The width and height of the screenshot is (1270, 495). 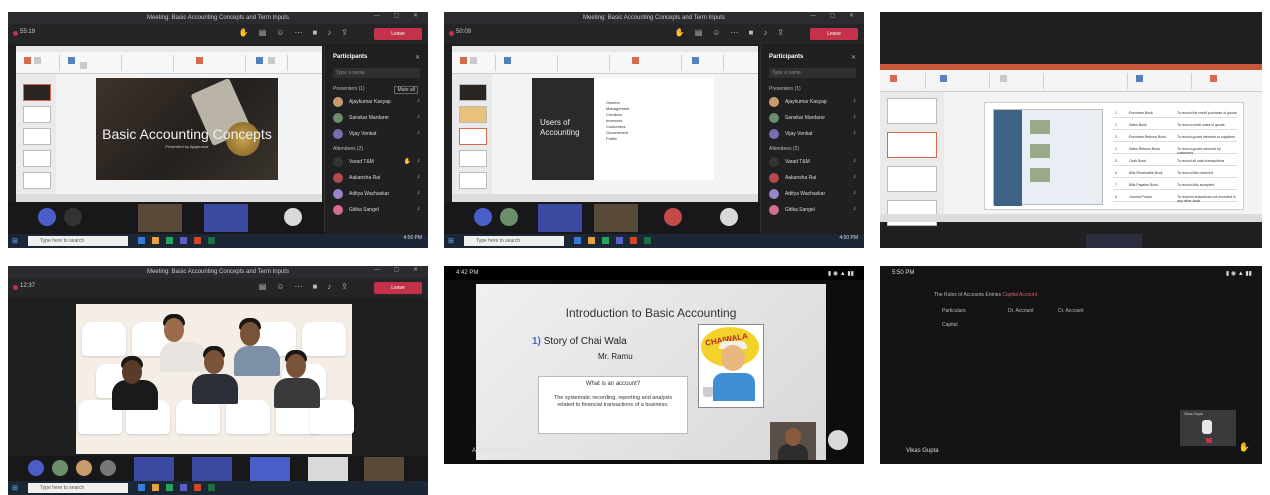 I want to click on presenter-video, so click(x=793, y=441).